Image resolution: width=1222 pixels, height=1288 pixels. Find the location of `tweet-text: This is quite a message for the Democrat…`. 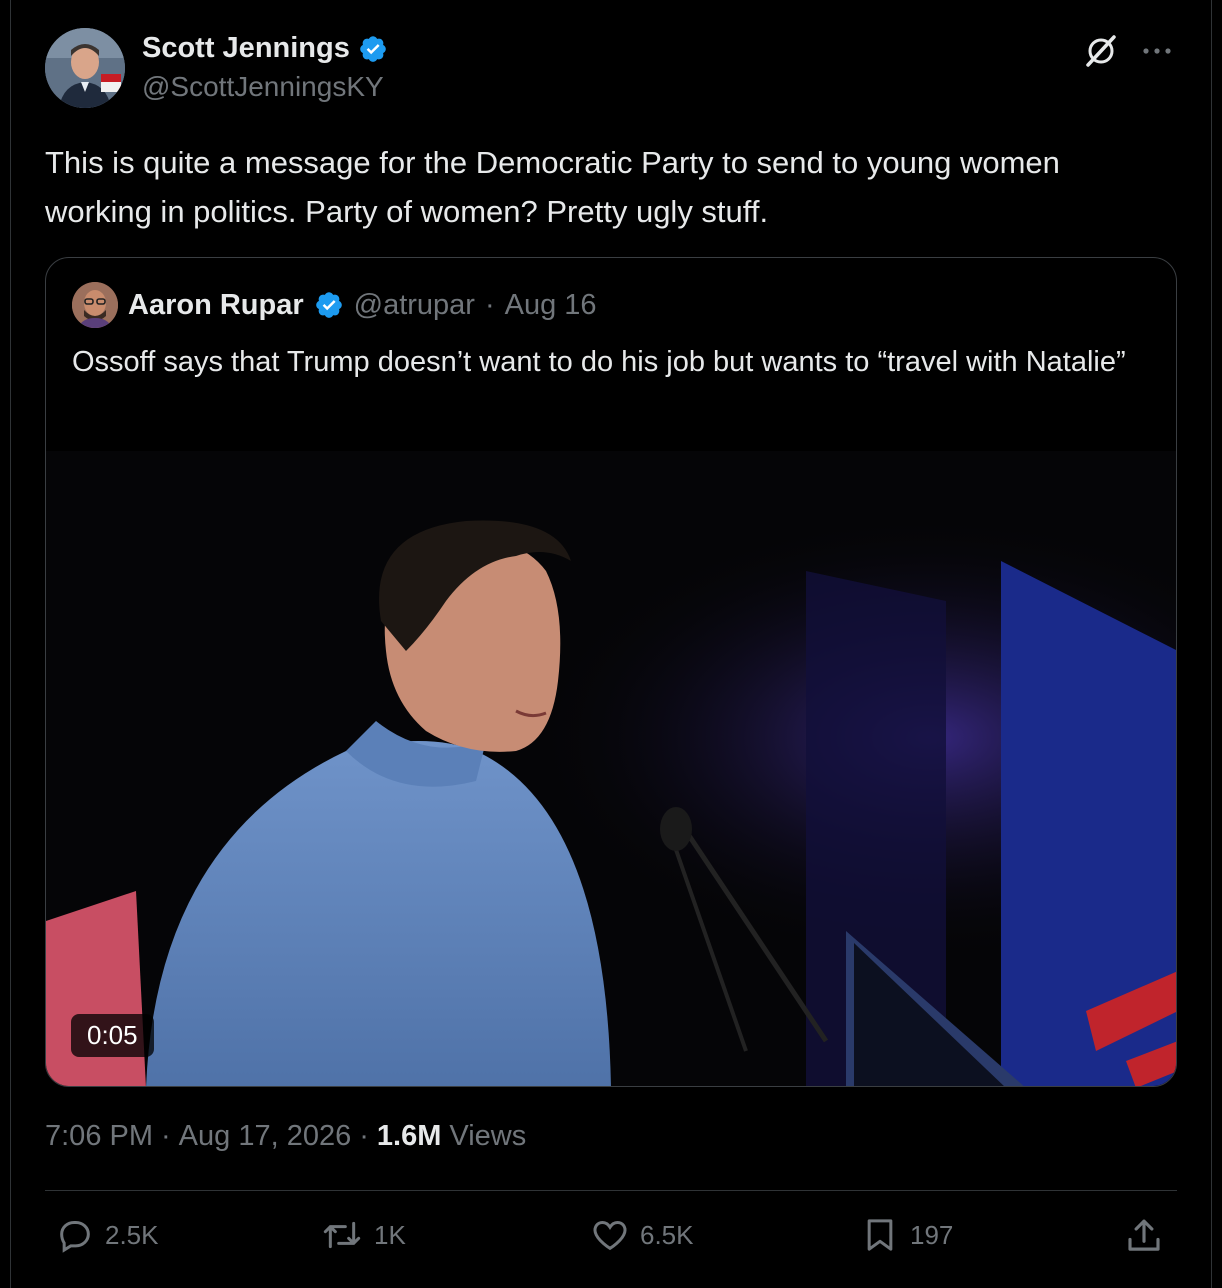

tweet-text: This is quite a message for the Democrat… is located at coordinates (552, 187).